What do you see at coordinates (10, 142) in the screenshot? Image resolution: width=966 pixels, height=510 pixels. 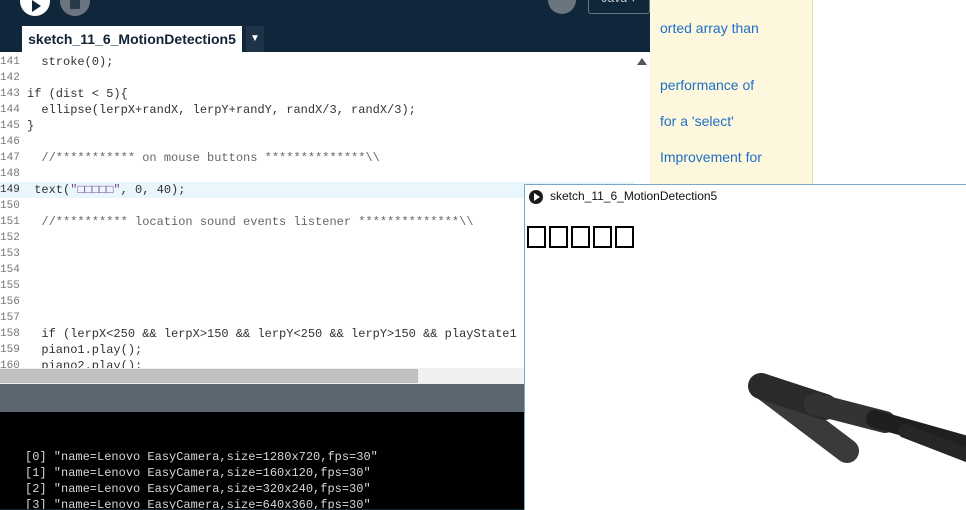 I see `line-number: 146` at bounding box center [10, 142].